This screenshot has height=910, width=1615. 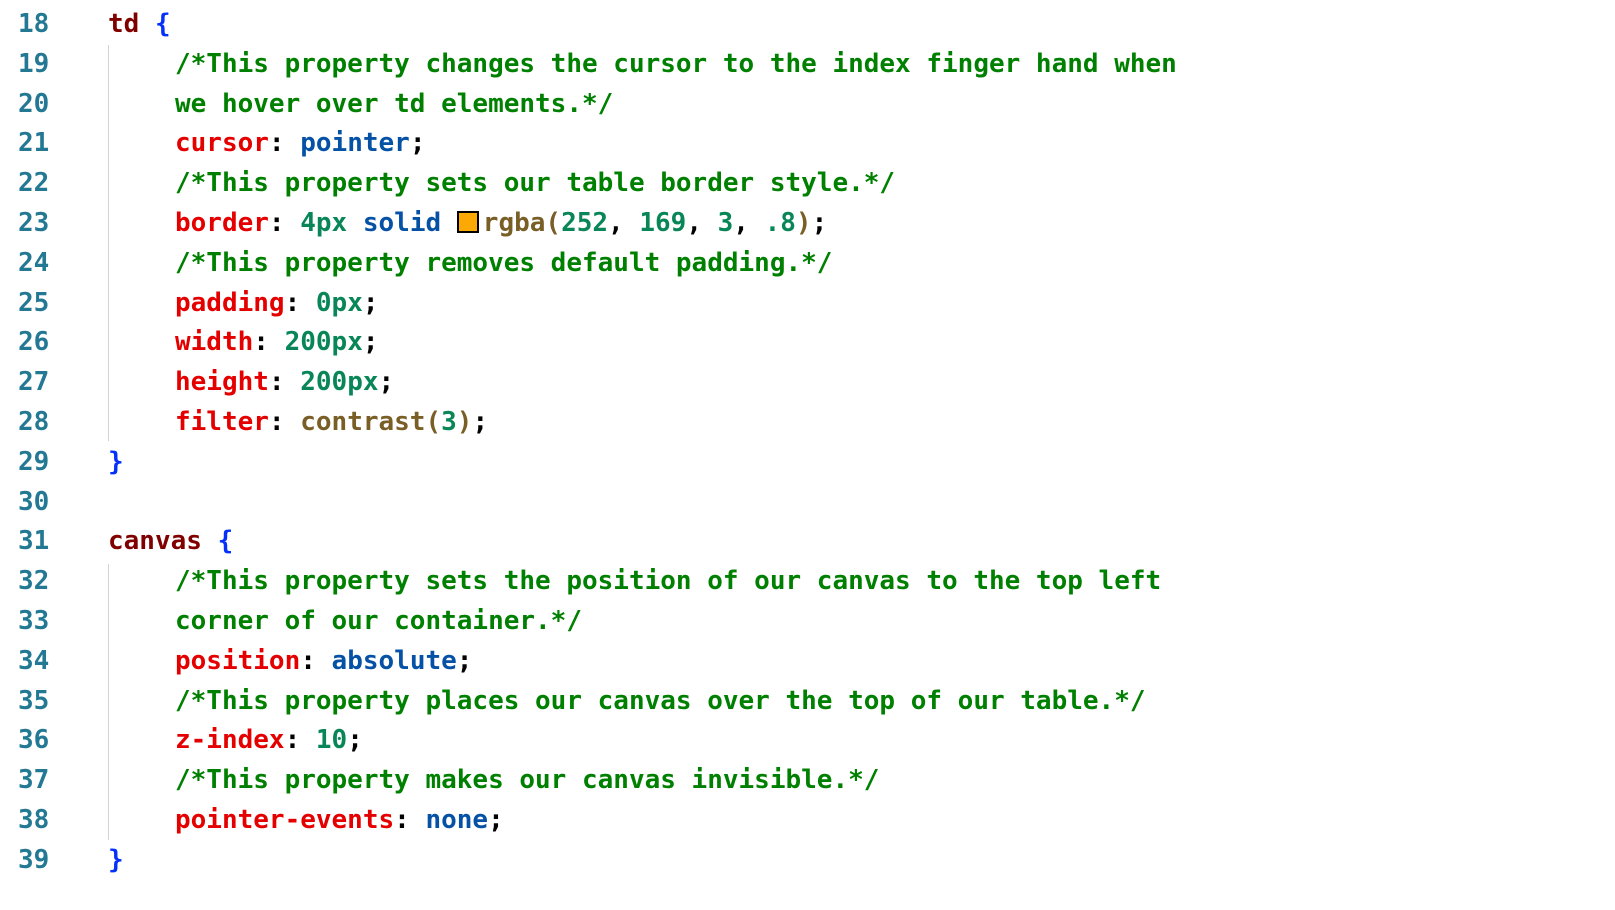 I want to click on code-line: 33 corner of our container.*/, so click(x=807, y=621).